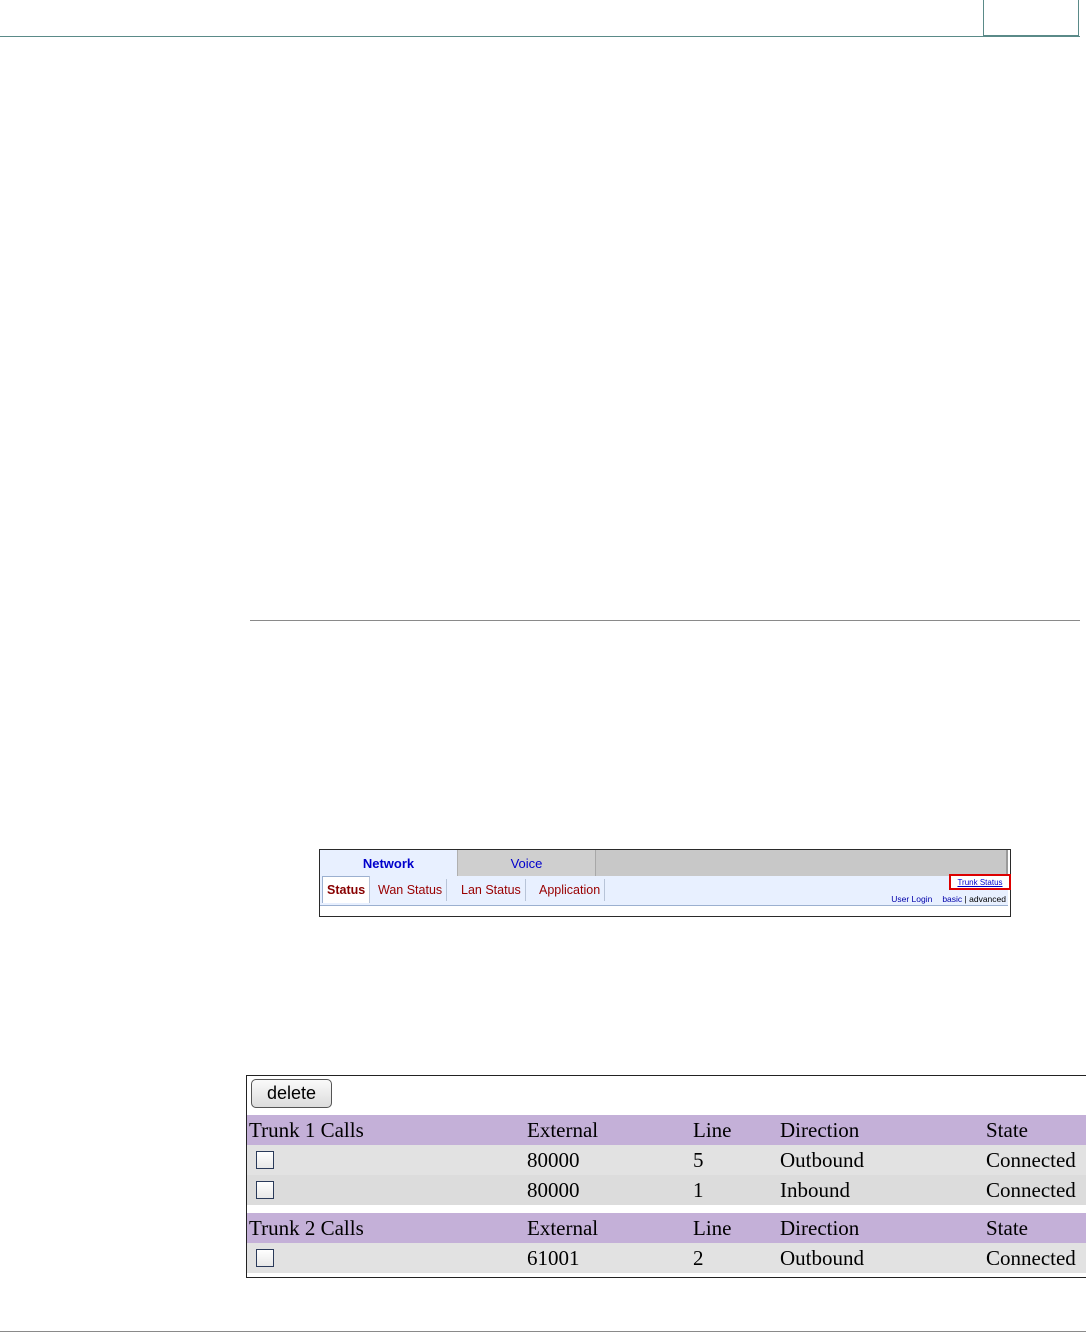  Describe the element at coordinates (1031, 18) in the screenshot. I see `page-number-tab` at that location.